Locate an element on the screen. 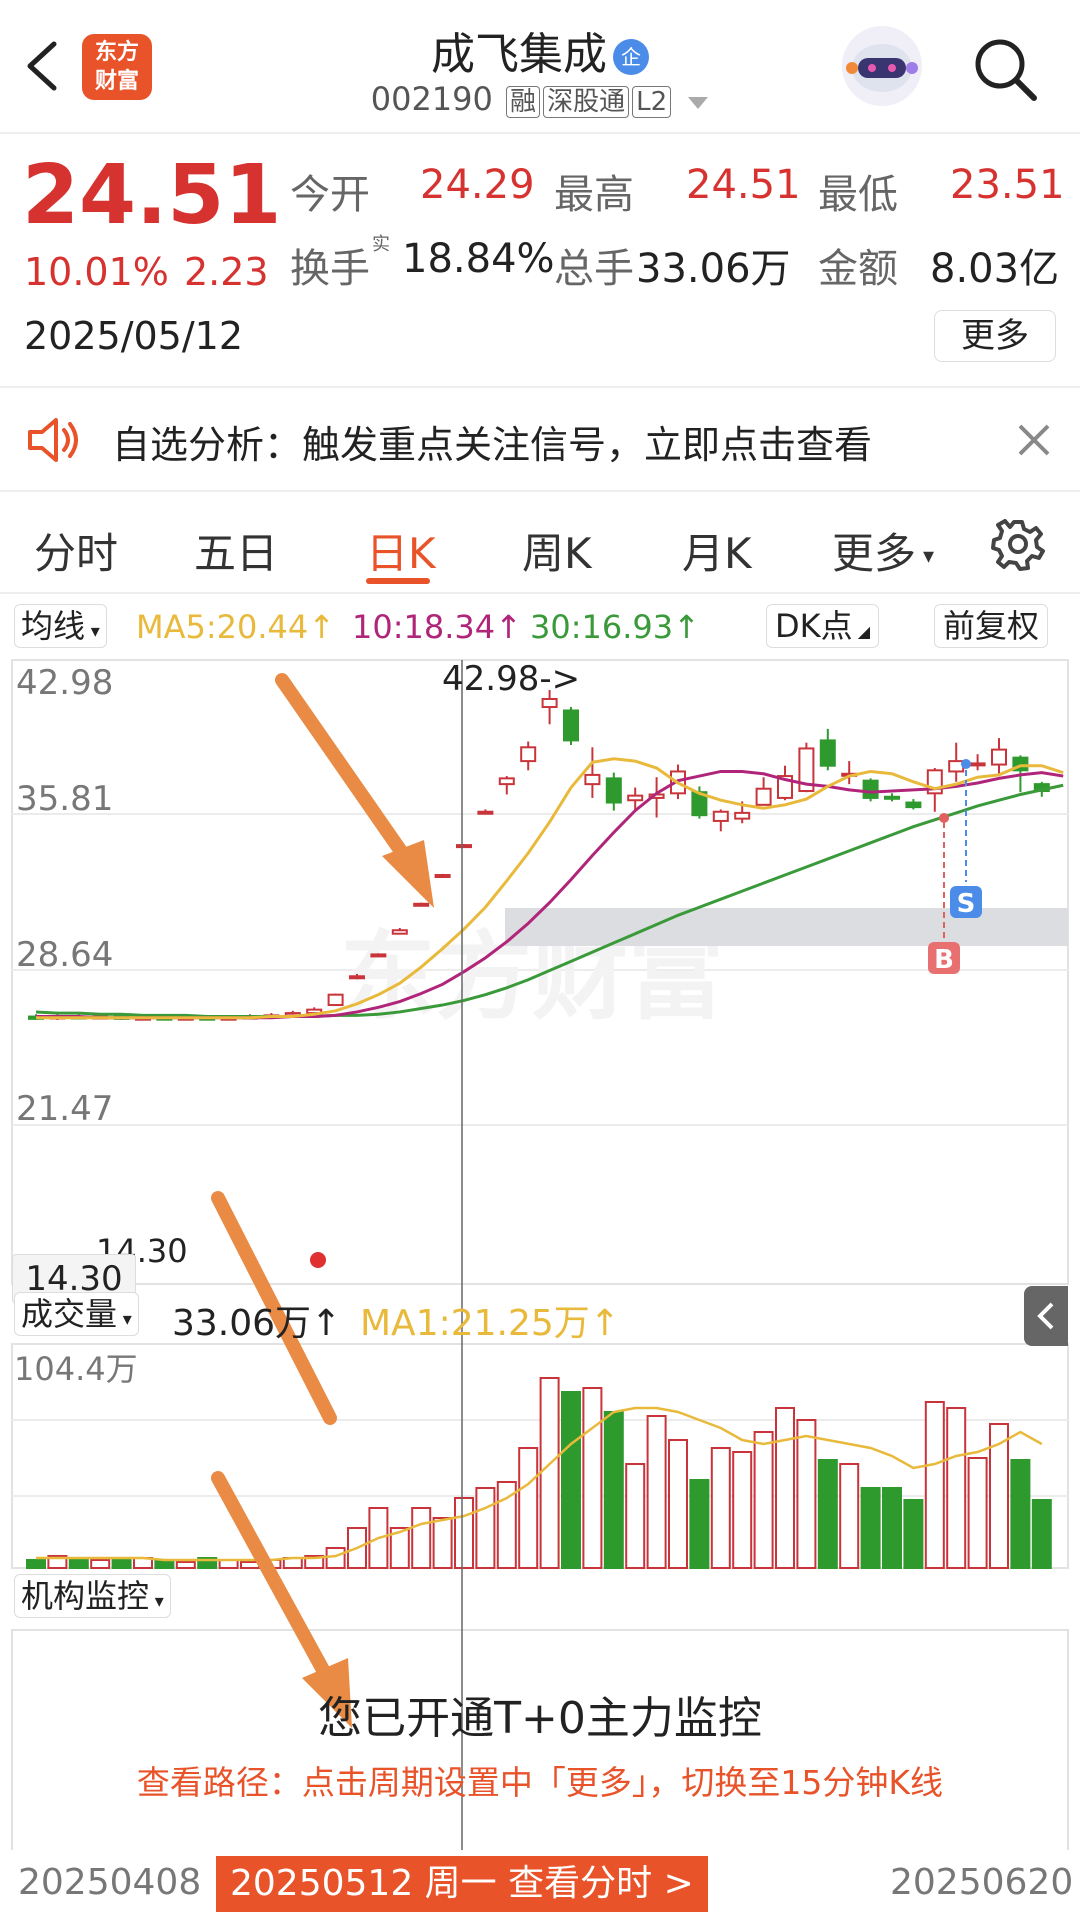 The image size is (1080, 1930). open-value: 24.29 is located at coordinates (477, 185).